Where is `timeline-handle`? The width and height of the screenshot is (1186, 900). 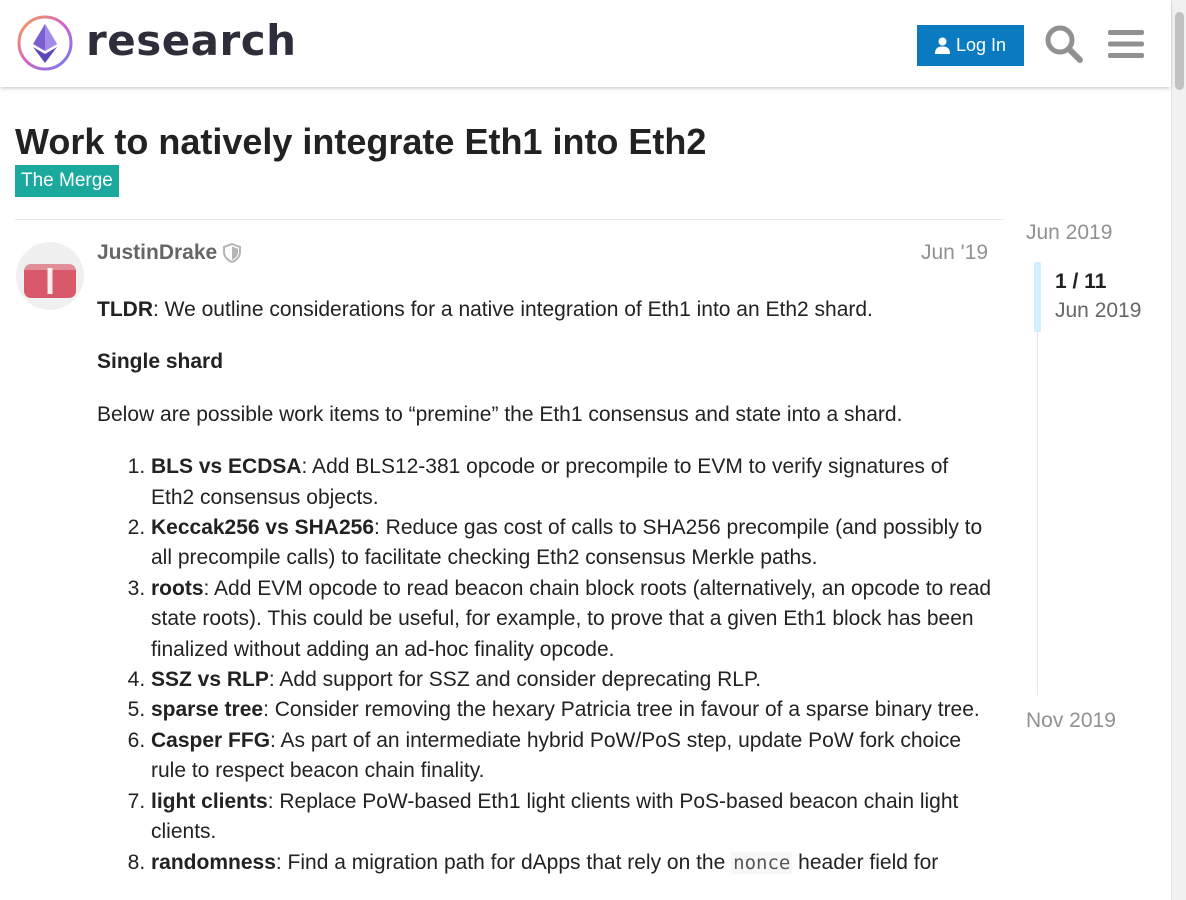 timeline-handle is located at coordinates (1037, 297).